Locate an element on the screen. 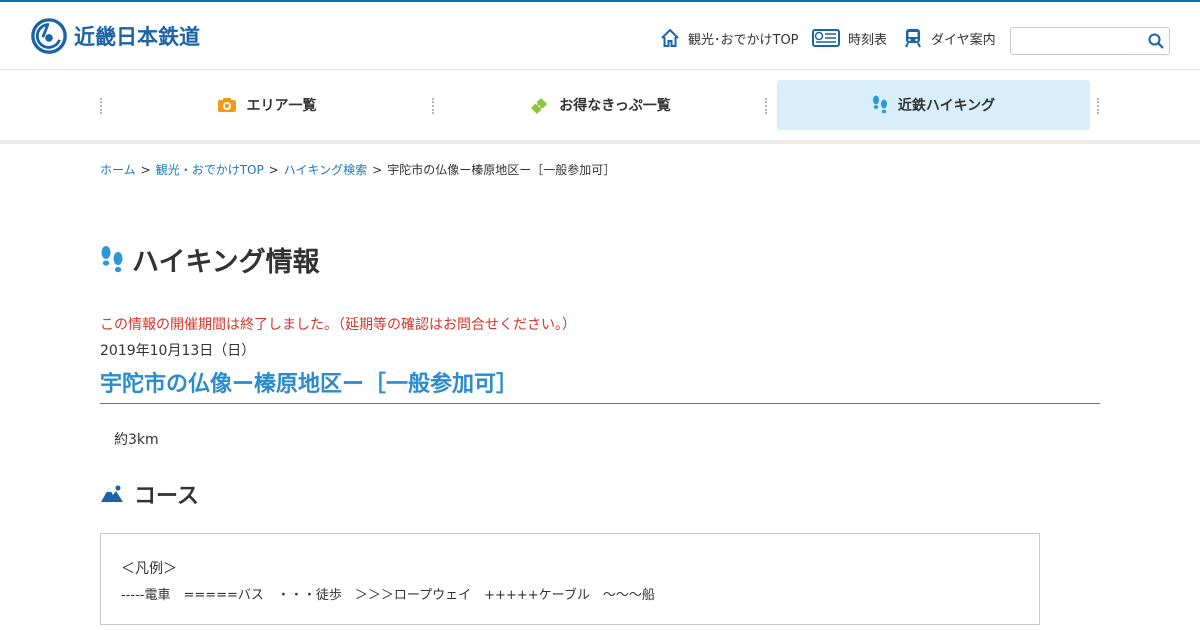  breadcrumb-home: ホーム is located at coordinates (118, 170).